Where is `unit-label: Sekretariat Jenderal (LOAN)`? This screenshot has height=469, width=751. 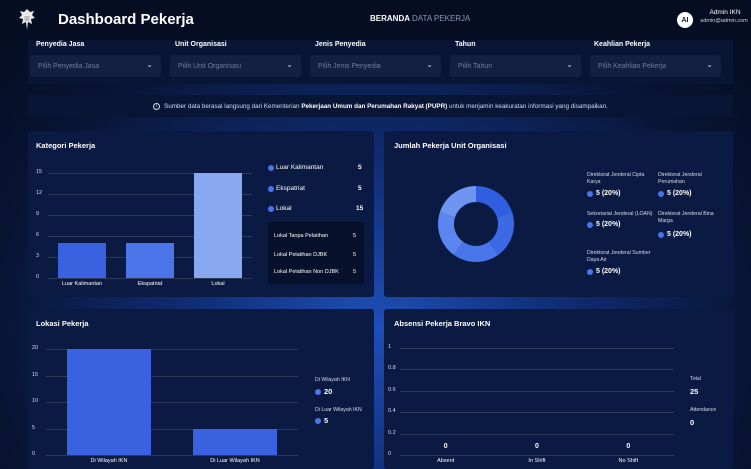 unit-label: Sekretariat Jenderal (LOAN) is located at coordinates (620, 214).